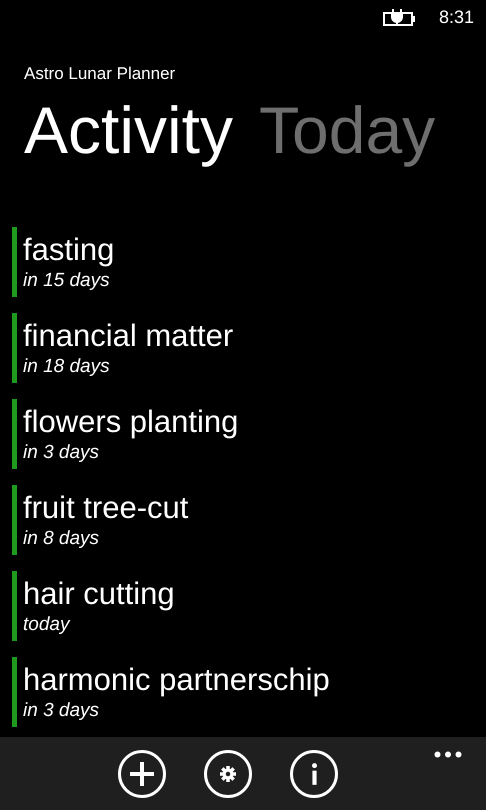 The height and width of the screenshot is (810, 486). What do you see at coordinates (66, 367) in the screenshot?
I see `activity-due: in 18 days` at bounding box center [66, 367].